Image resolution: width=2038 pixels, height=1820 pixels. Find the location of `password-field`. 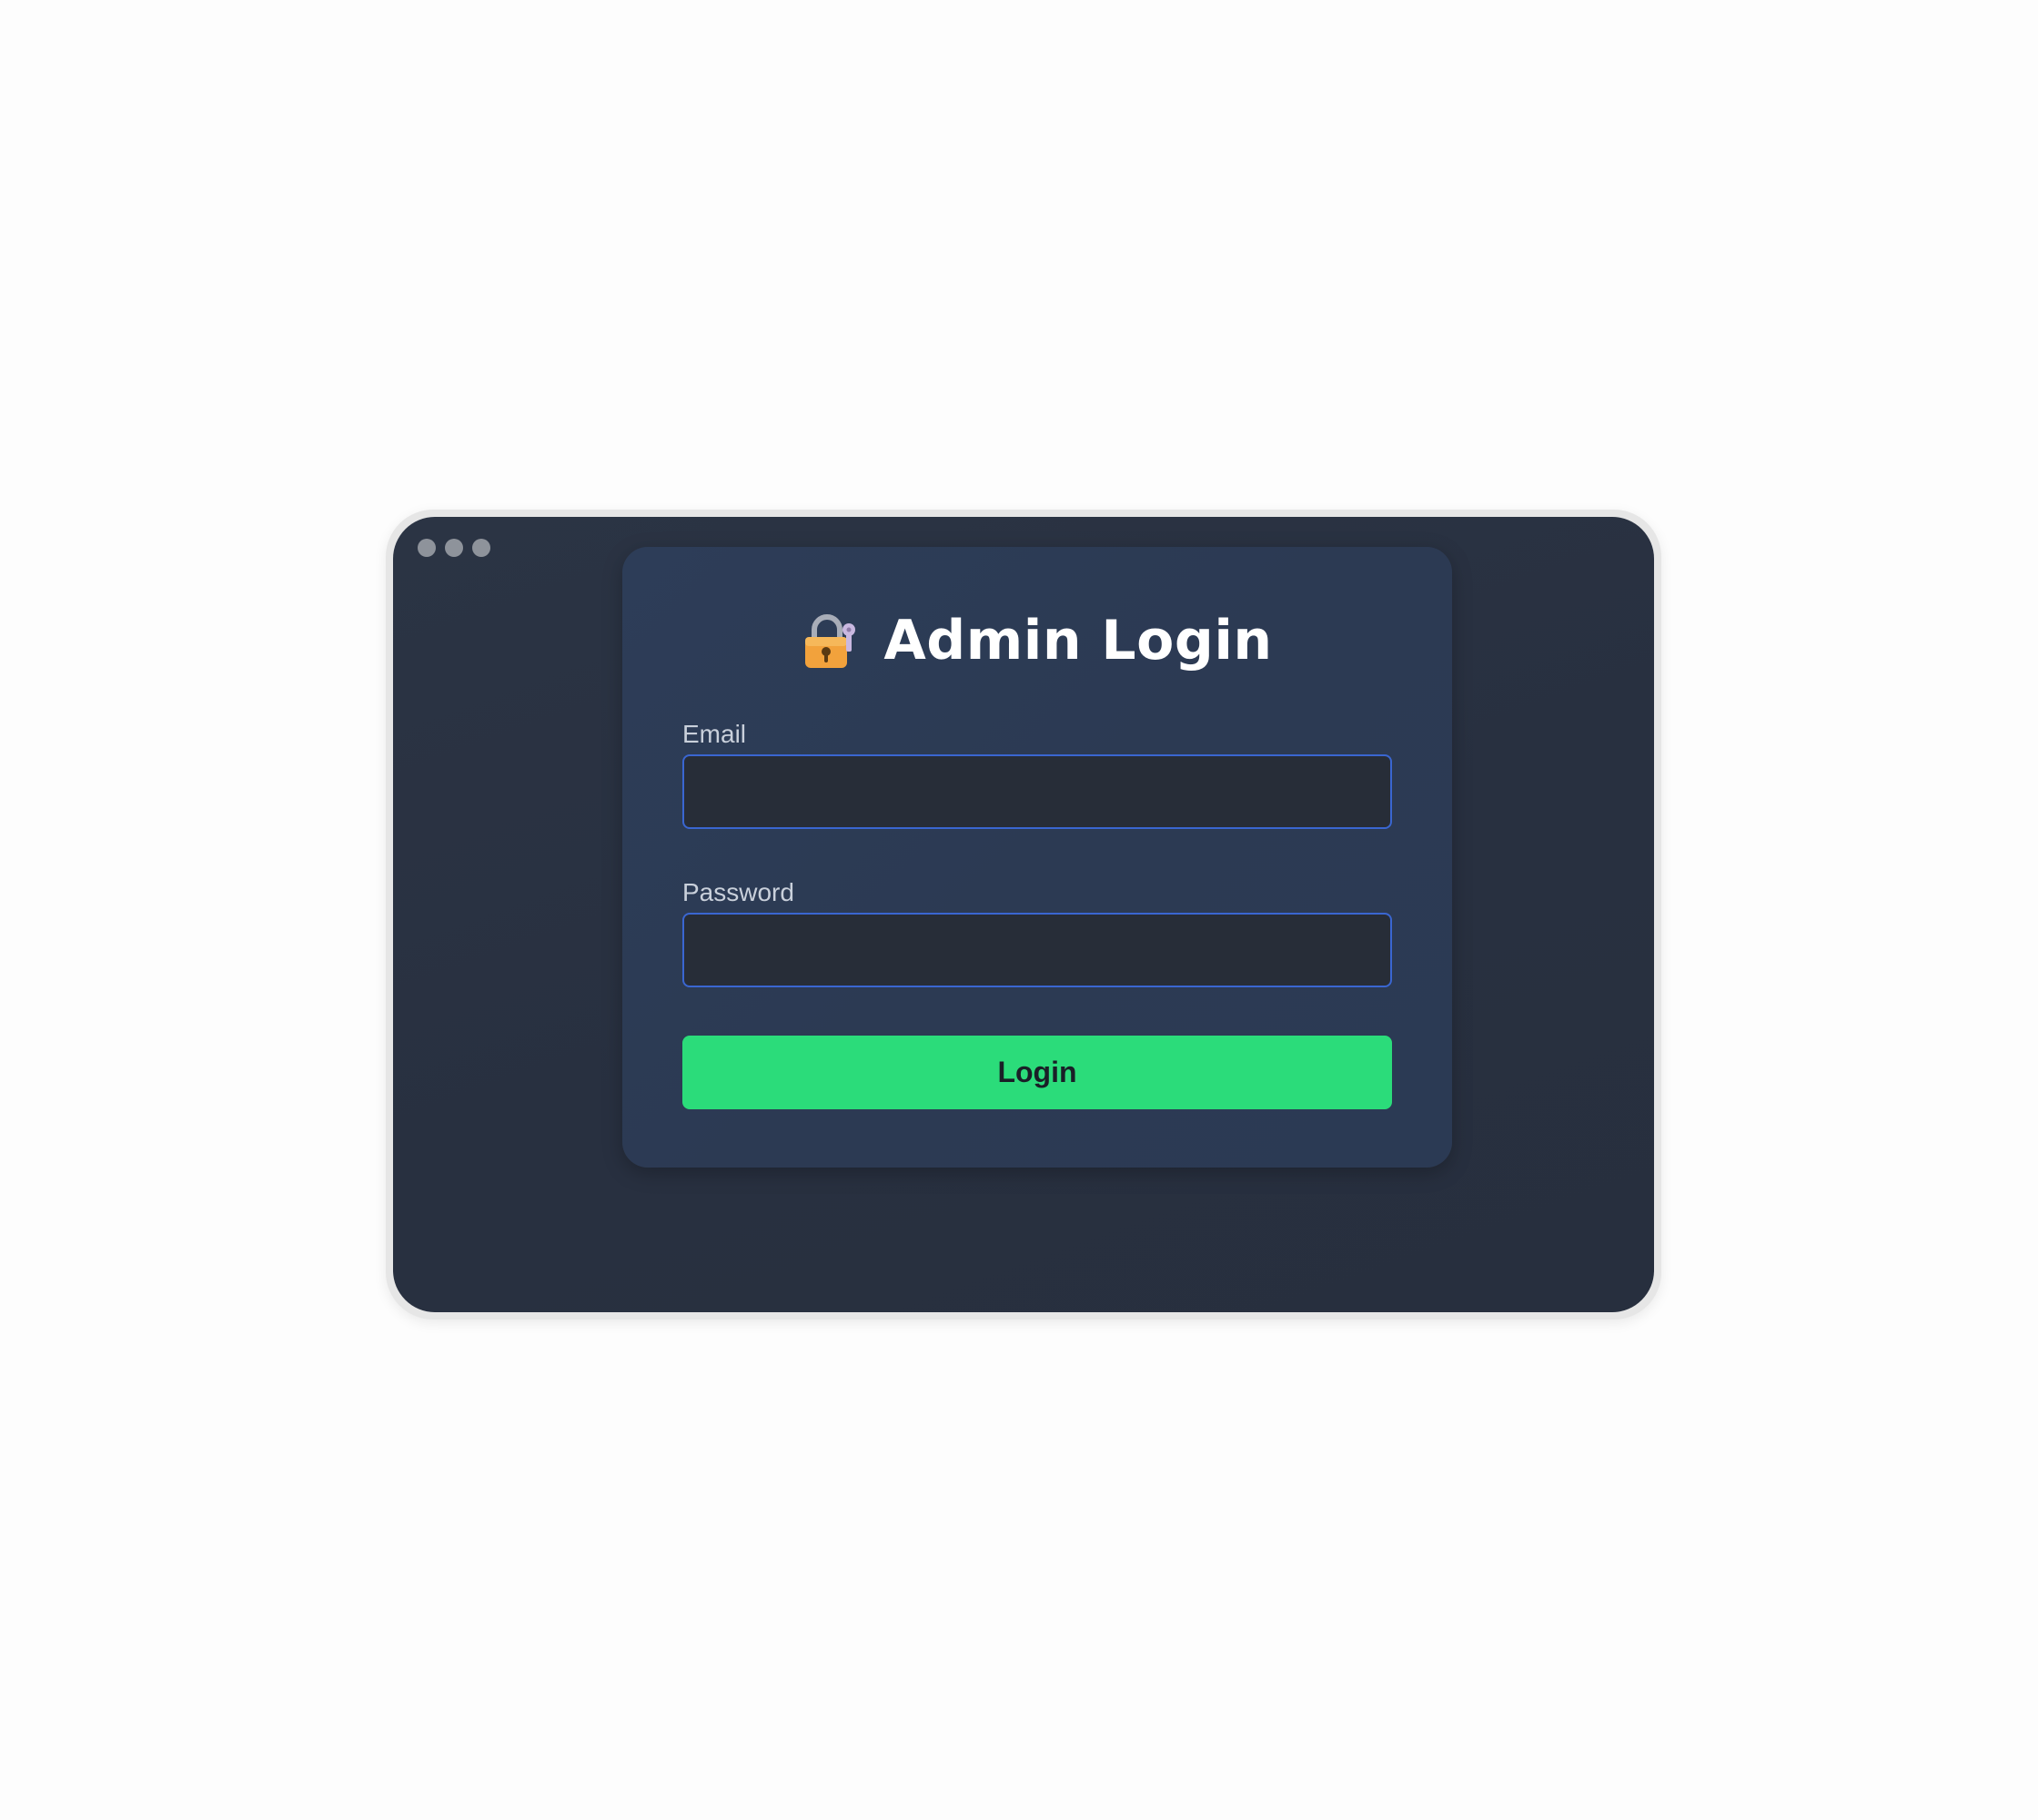

password-field is located at coordinates (1037, 950).